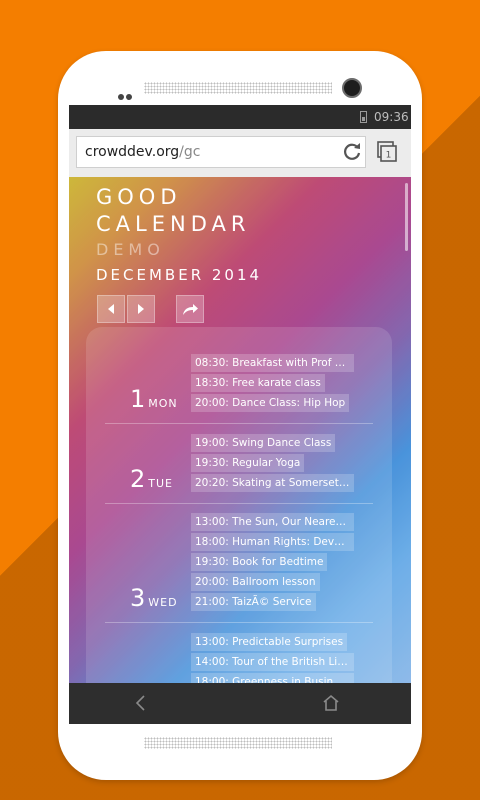  Describe the element at coordinates (138, 479) in the screenshot. I see `day-number: 2` at that location.